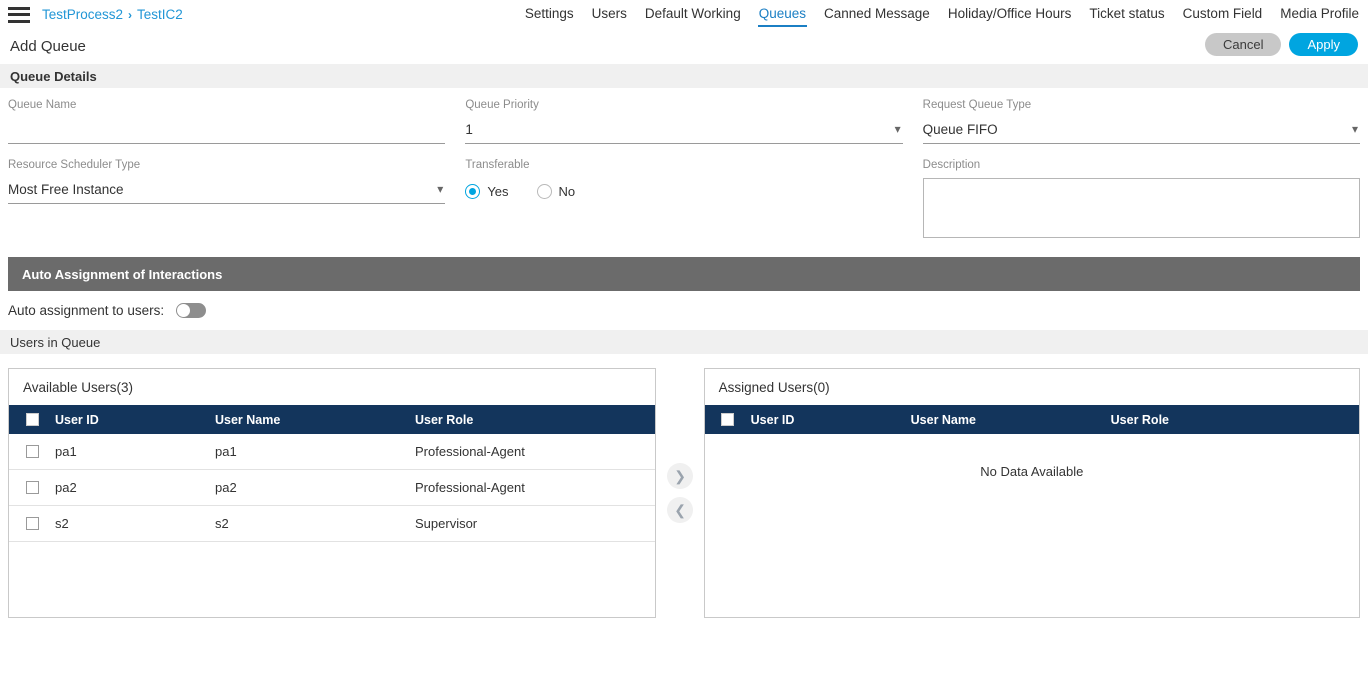  What do you see at coordinates (549, 13) in the screenshot?
I see `tab-settings: Settings` at bounding box center [549, 13].